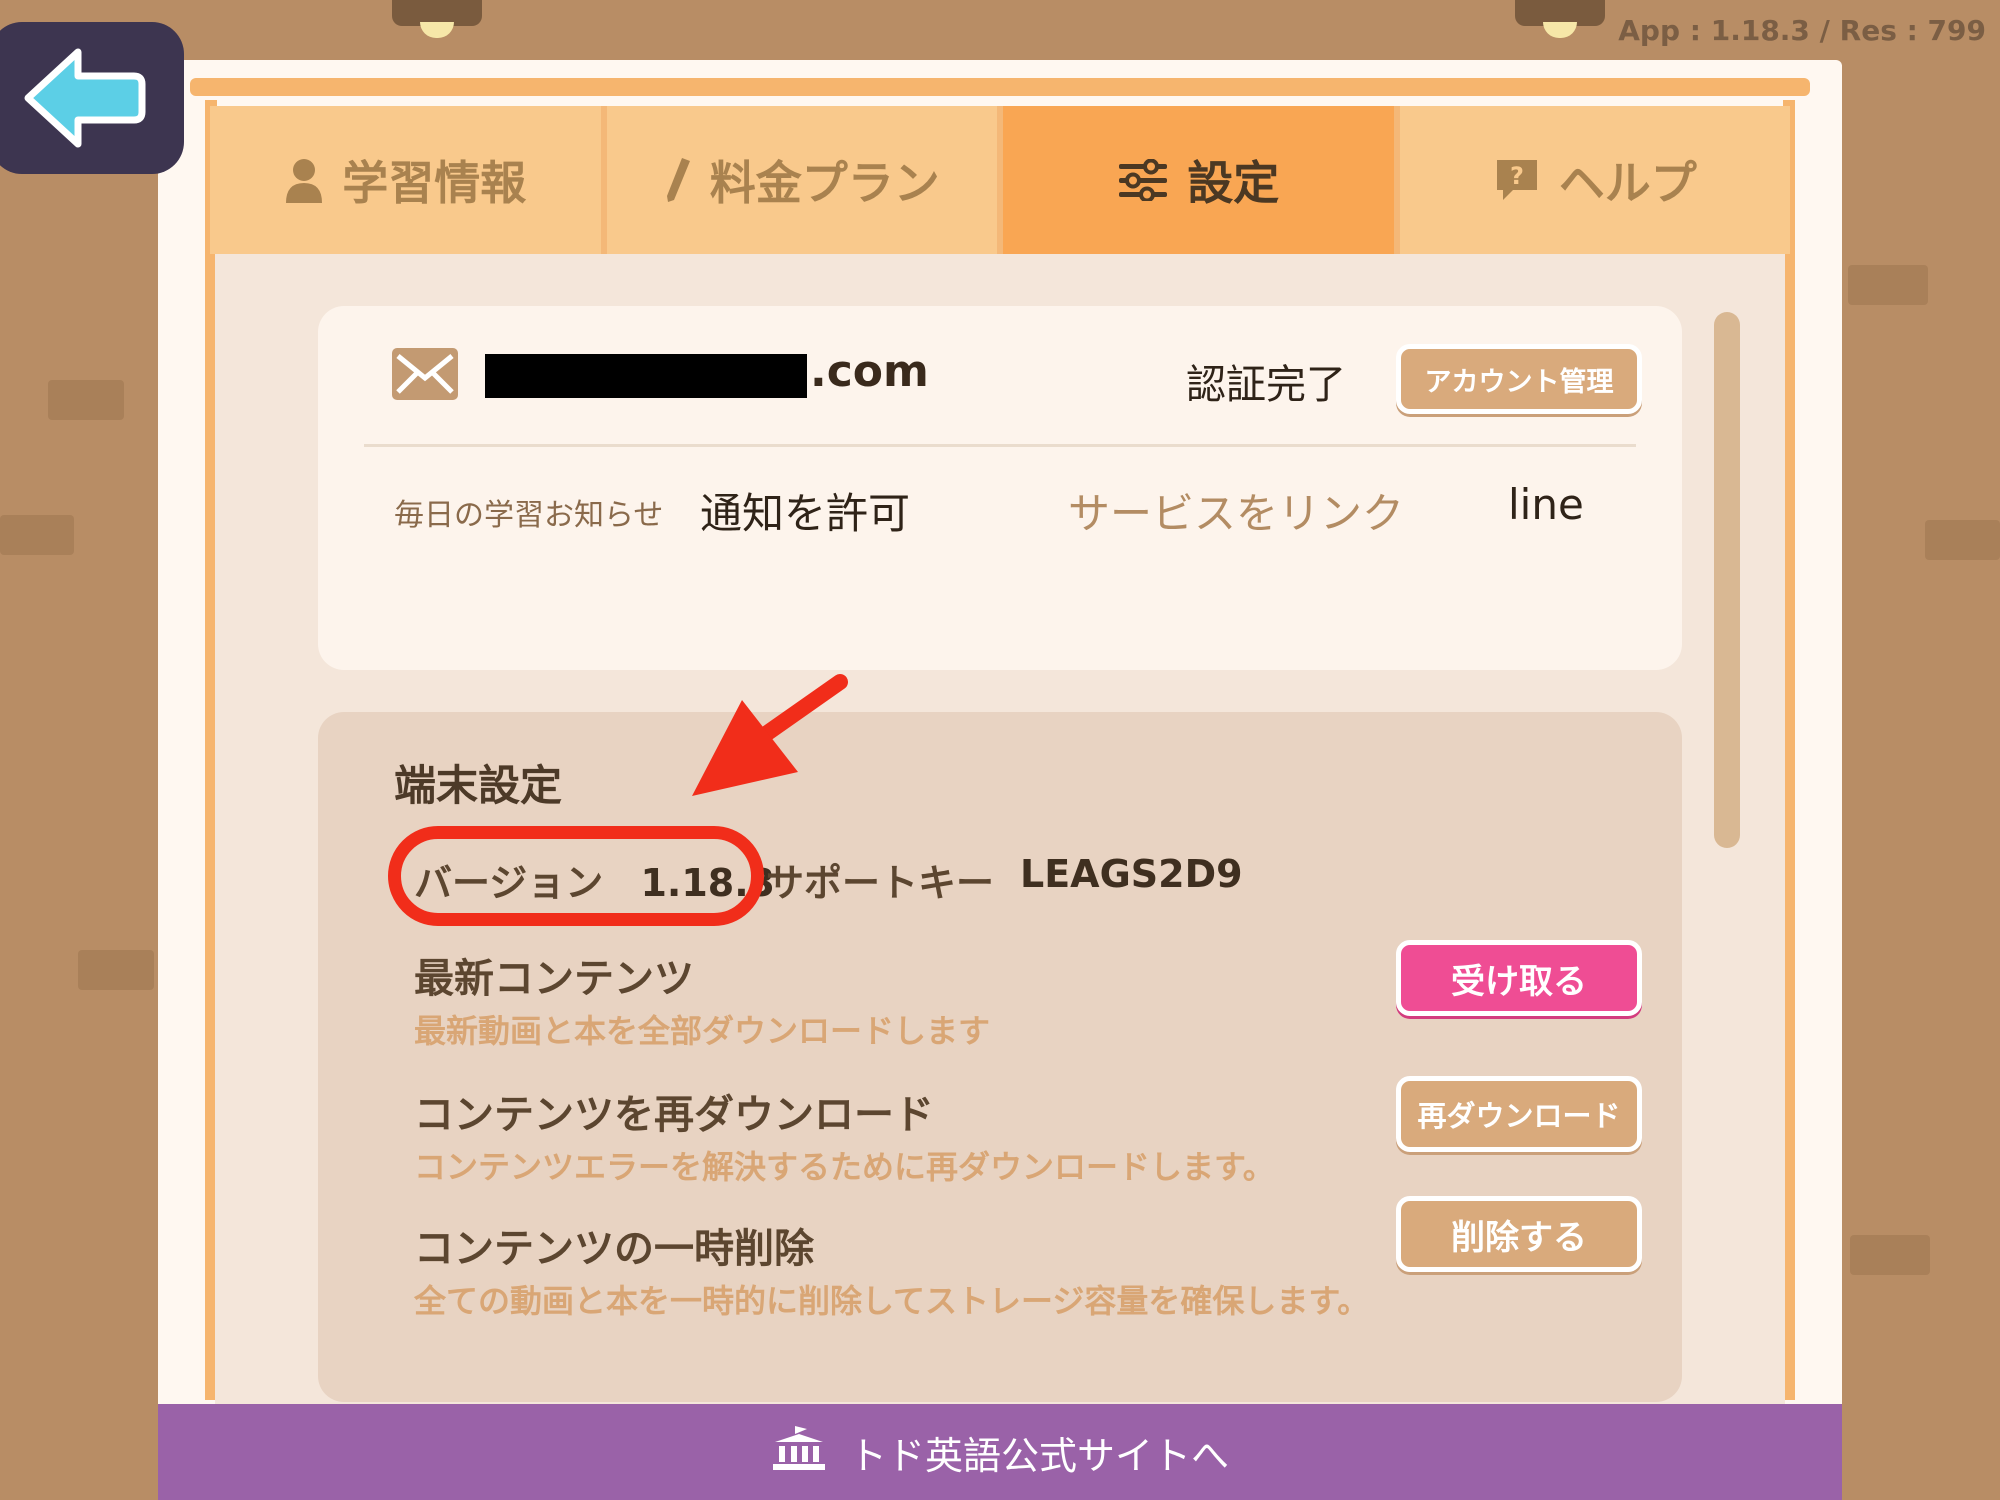 Image resolution: width=2000 pixels, height=1500 pixels. I want to click on person-icon, so click(304, 180).